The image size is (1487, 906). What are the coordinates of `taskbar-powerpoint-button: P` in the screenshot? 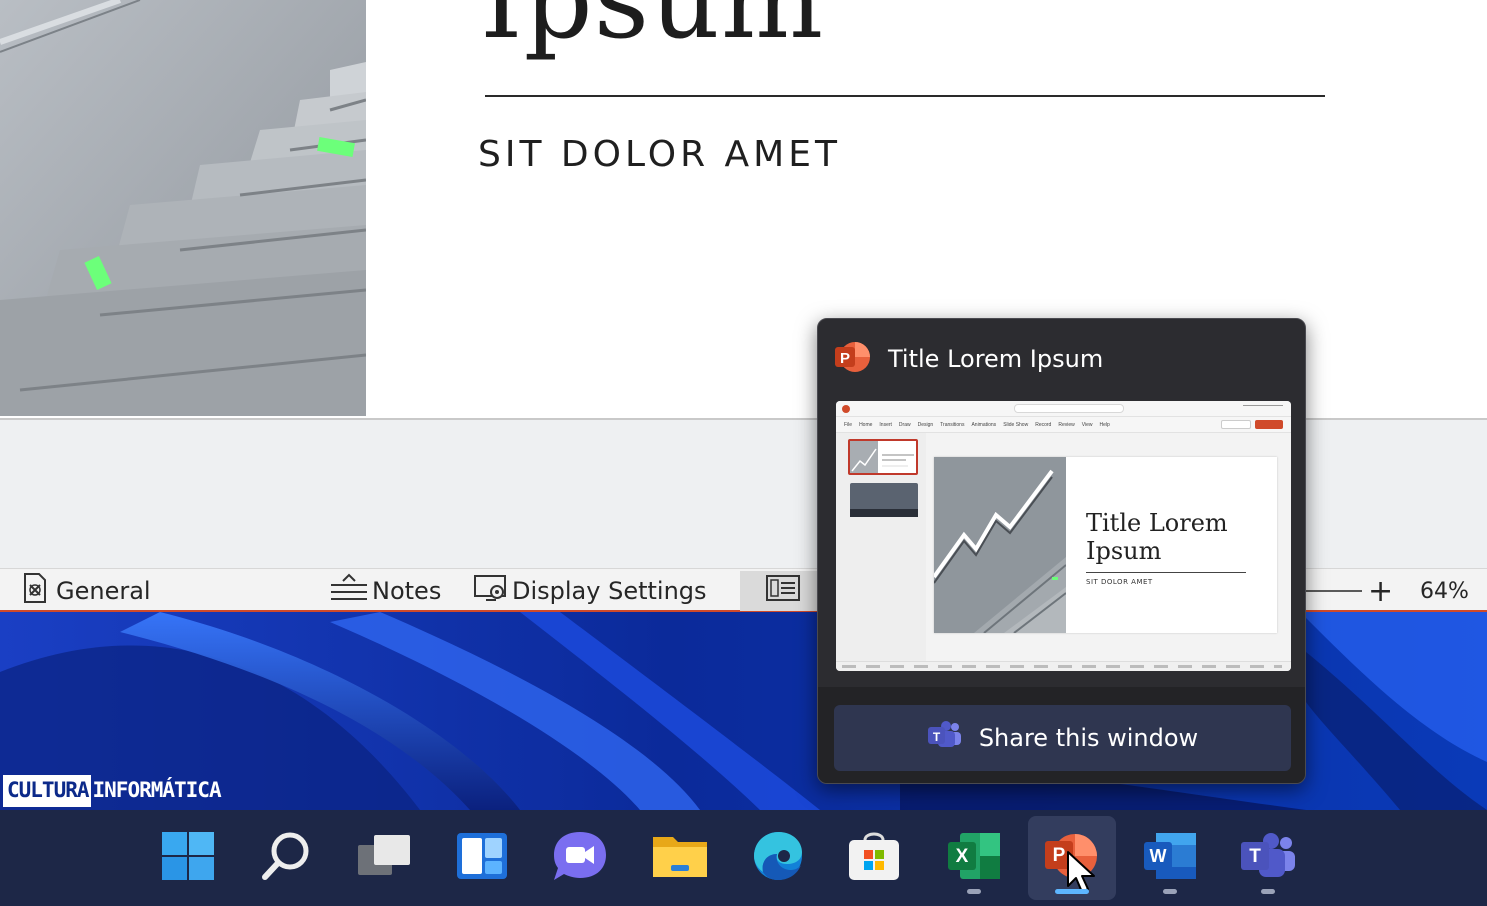 It's located at (1072, 858).